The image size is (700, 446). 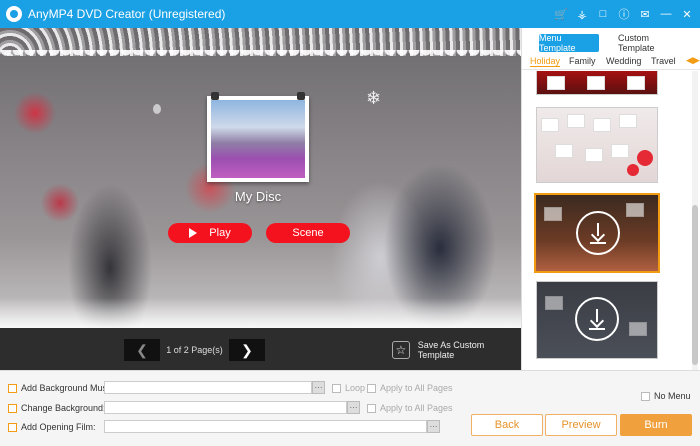 What do you see at coordinates (672, 396) in the screenshot?
I see `no-menu-label: No Menu` at bounding box center [672, 396].